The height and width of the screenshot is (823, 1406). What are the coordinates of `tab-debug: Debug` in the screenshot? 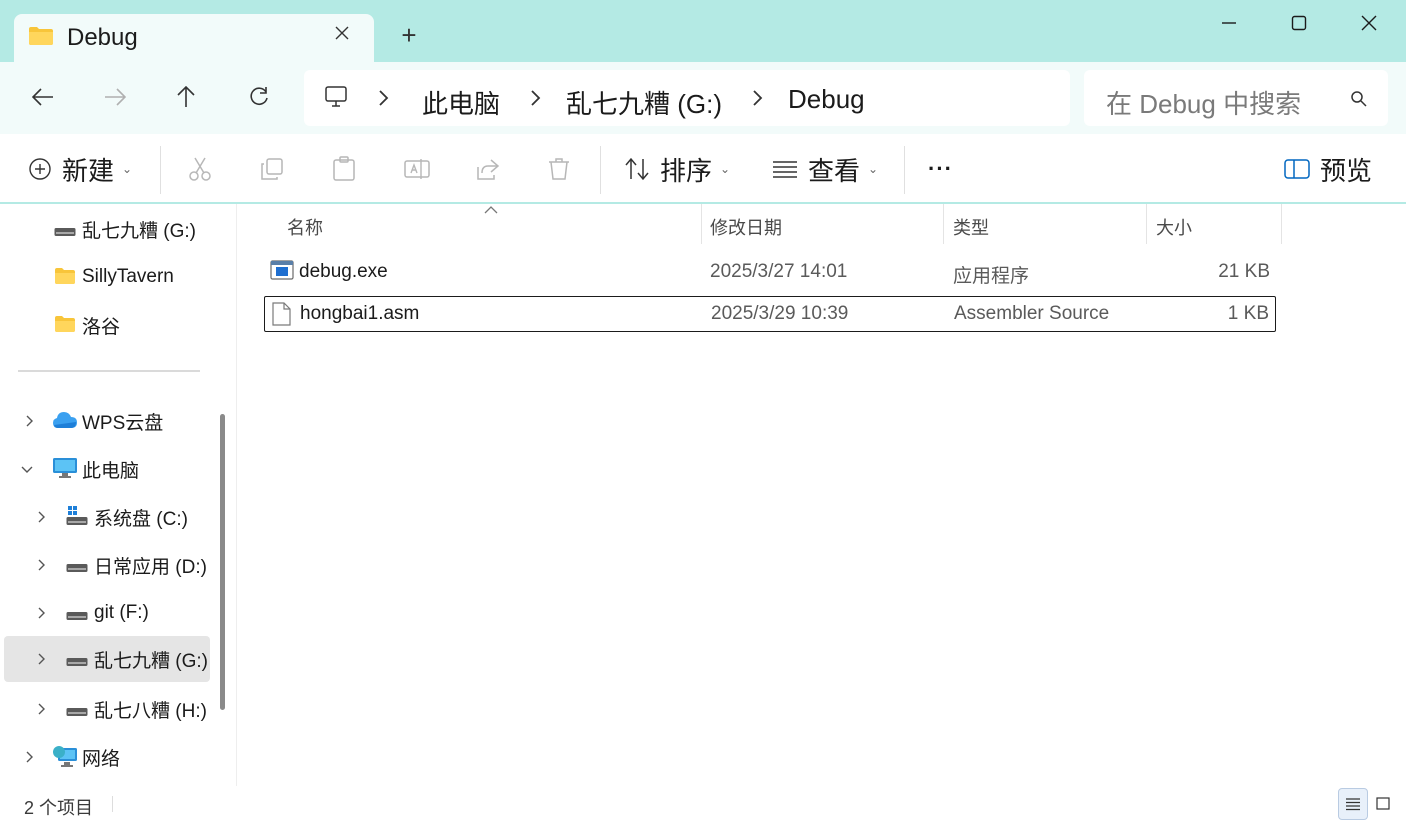 It's located at (194, 38).